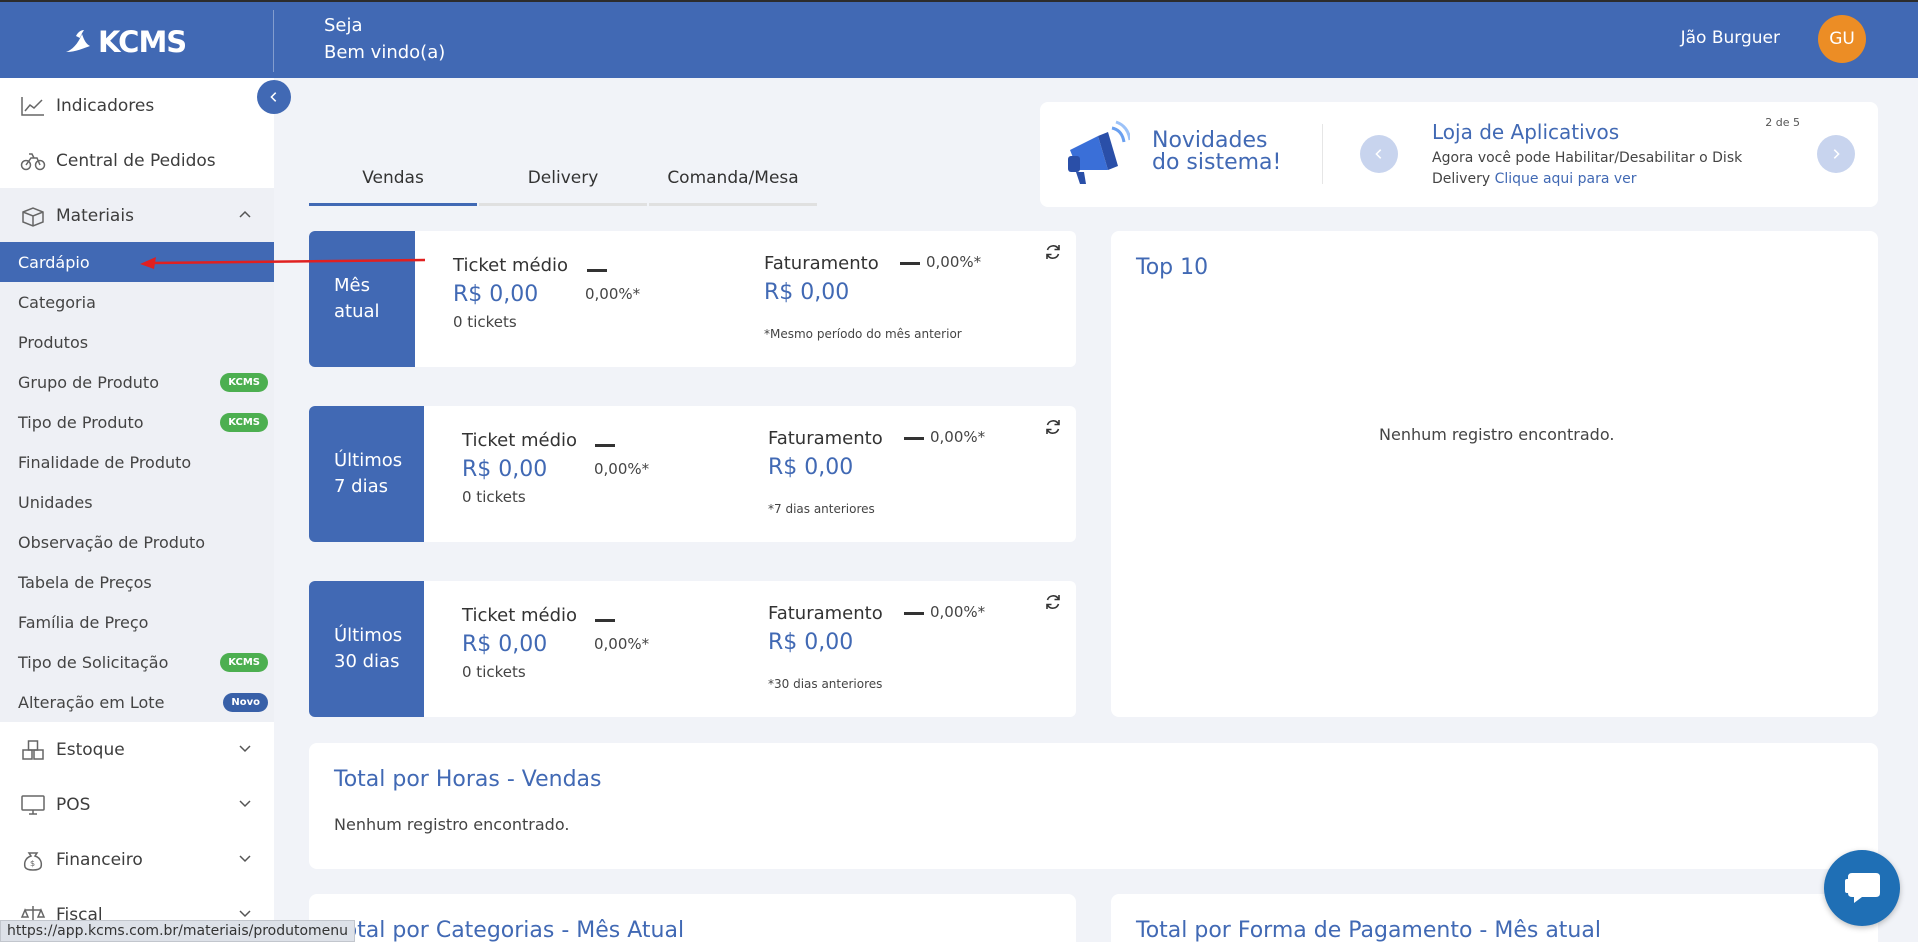 This screenshot has width=1918, height=942. Describe the element at coordinates (273, 41) in the screenshot. I see `header-divider` at that location.